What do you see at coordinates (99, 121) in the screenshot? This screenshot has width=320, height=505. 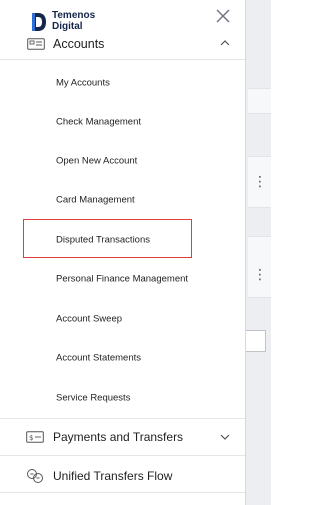 I see `menu-item-label: Check Management` at bounding box center [99, 121].